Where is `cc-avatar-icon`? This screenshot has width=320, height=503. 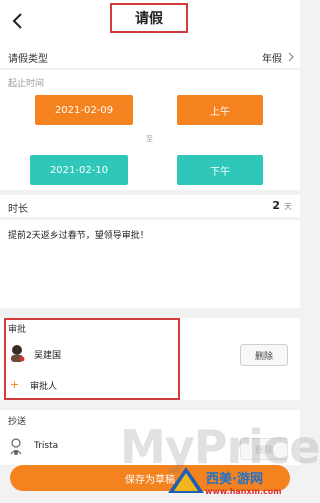
cc-avatar-icon is located at coordinates (16, 446).